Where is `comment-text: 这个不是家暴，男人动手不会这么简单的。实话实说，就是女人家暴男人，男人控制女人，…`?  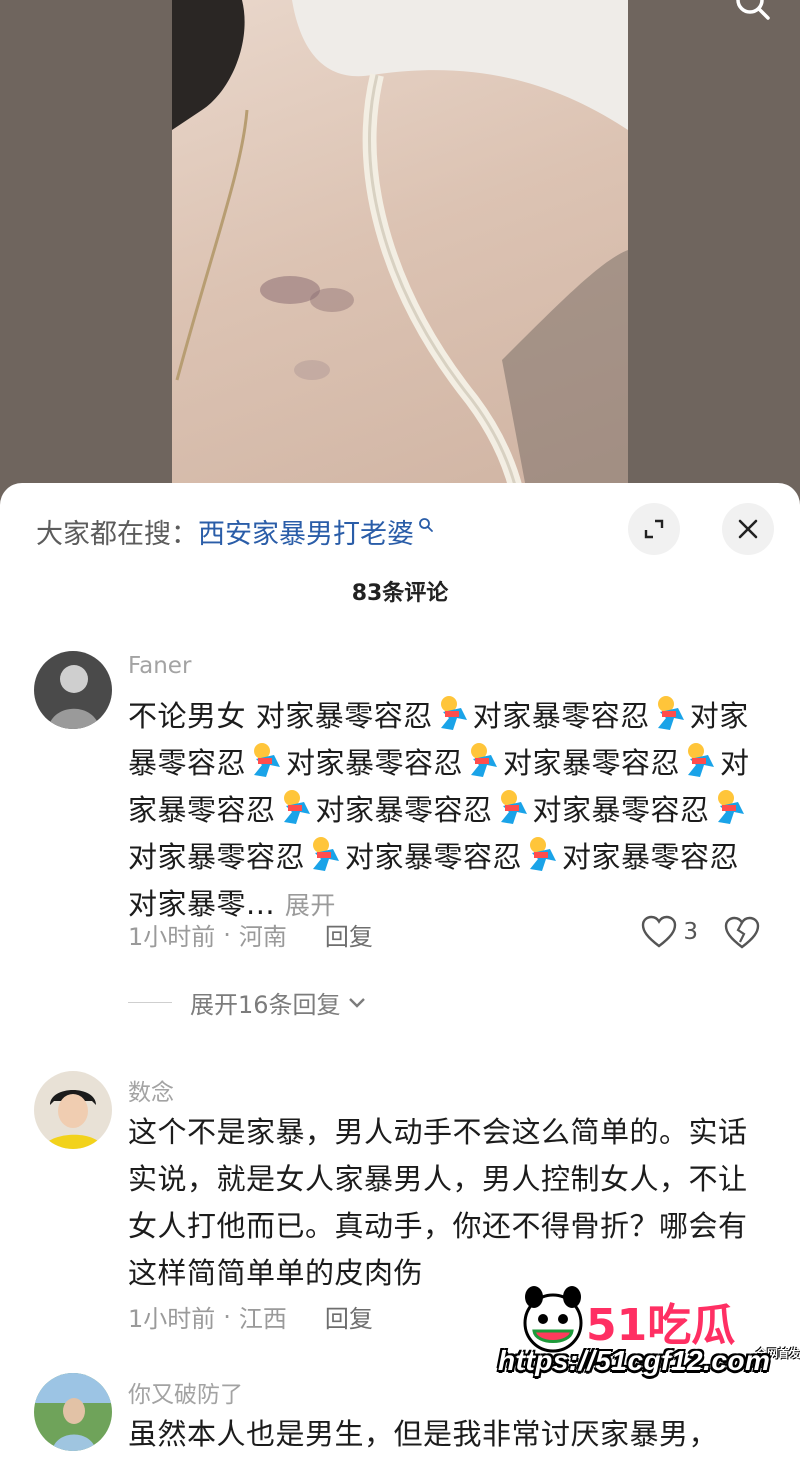 comment-text: 这个不是家暴，男人动手不会这么简单的。实话实说，就是女人家暴男人，男人控制女人，… is located at coordinates (438, 1202).